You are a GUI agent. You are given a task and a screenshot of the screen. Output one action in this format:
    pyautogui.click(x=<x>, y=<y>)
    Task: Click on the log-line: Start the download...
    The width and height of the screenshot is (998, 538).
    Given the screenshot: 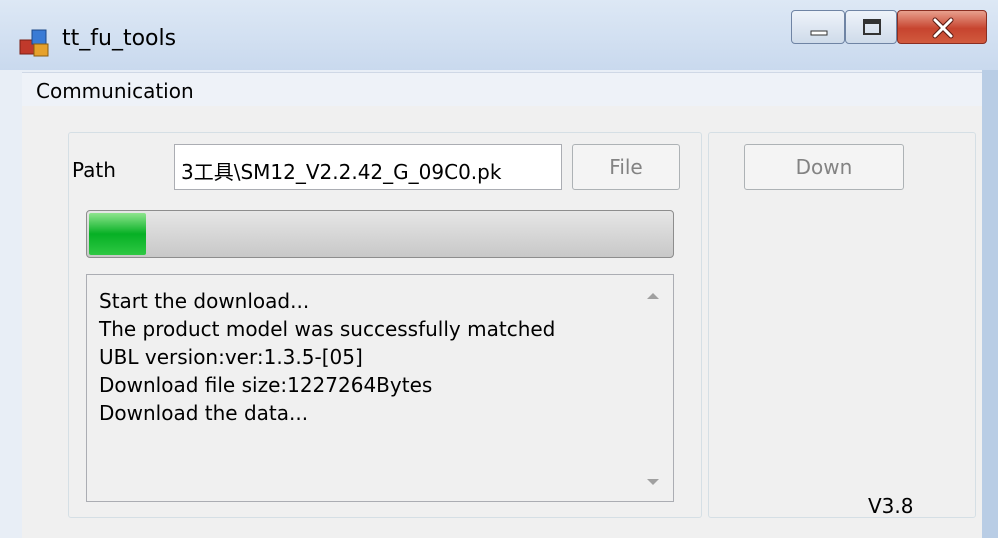 What is the action you would take?
    pyautogui.click(x=204, y=301)
    